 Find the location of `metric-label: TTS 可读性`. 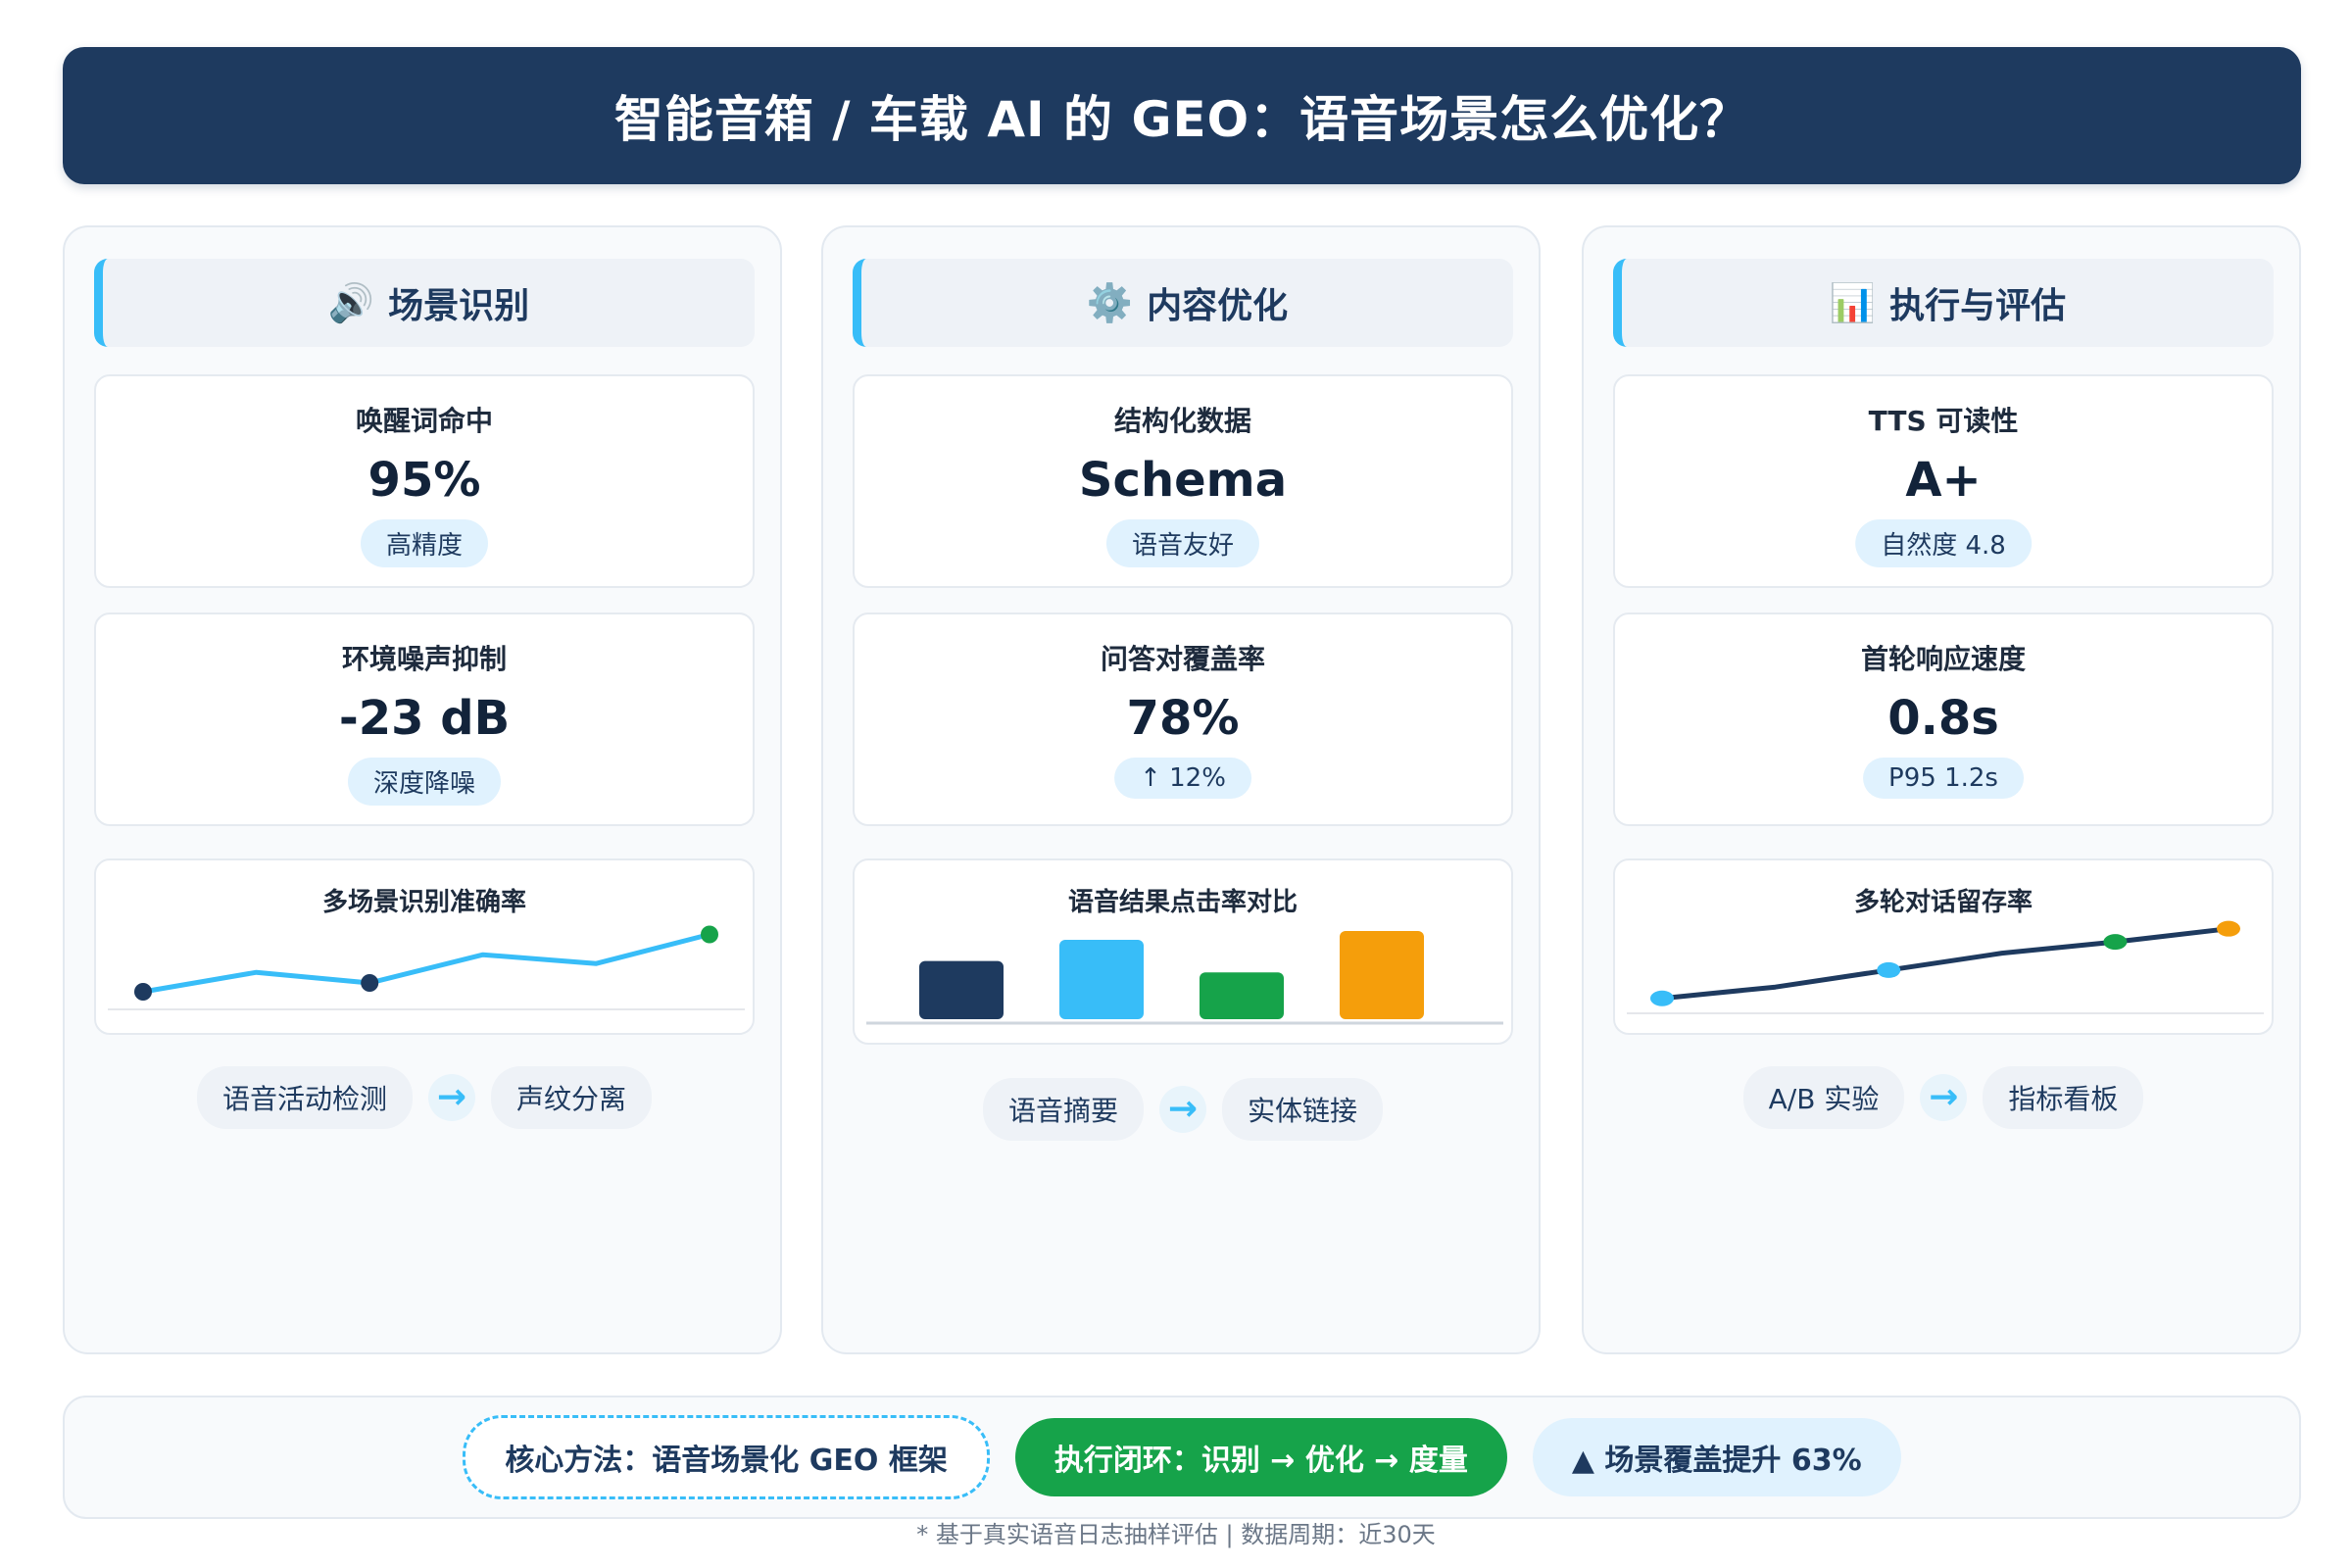

metric-label: TTS 可读性 is located at coordinates (1943, 421).